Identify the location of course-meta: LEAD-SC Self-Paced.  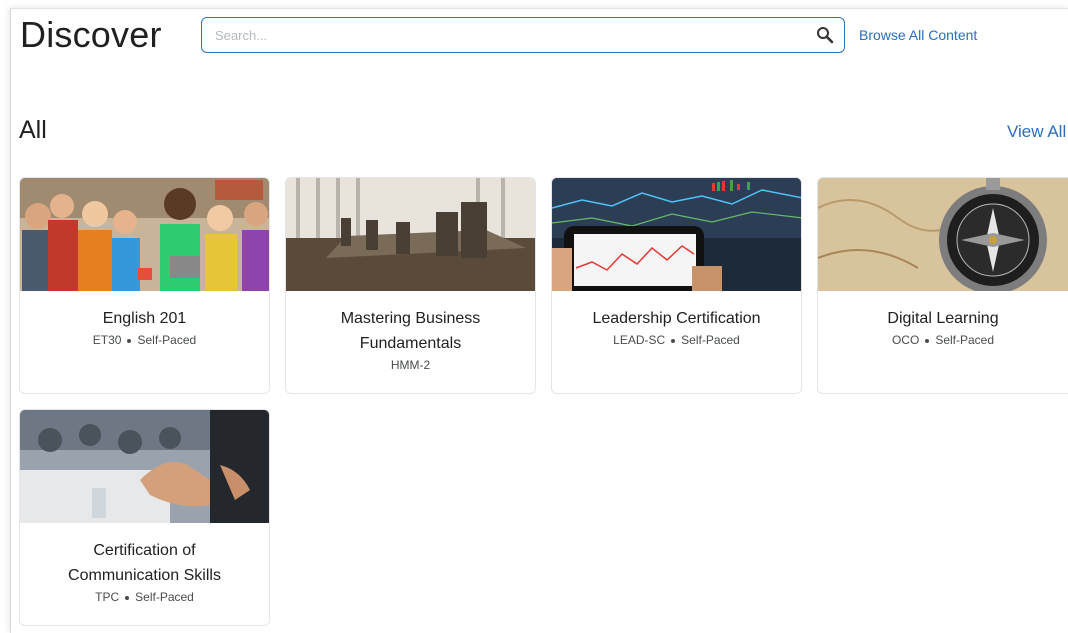
(676, 340).